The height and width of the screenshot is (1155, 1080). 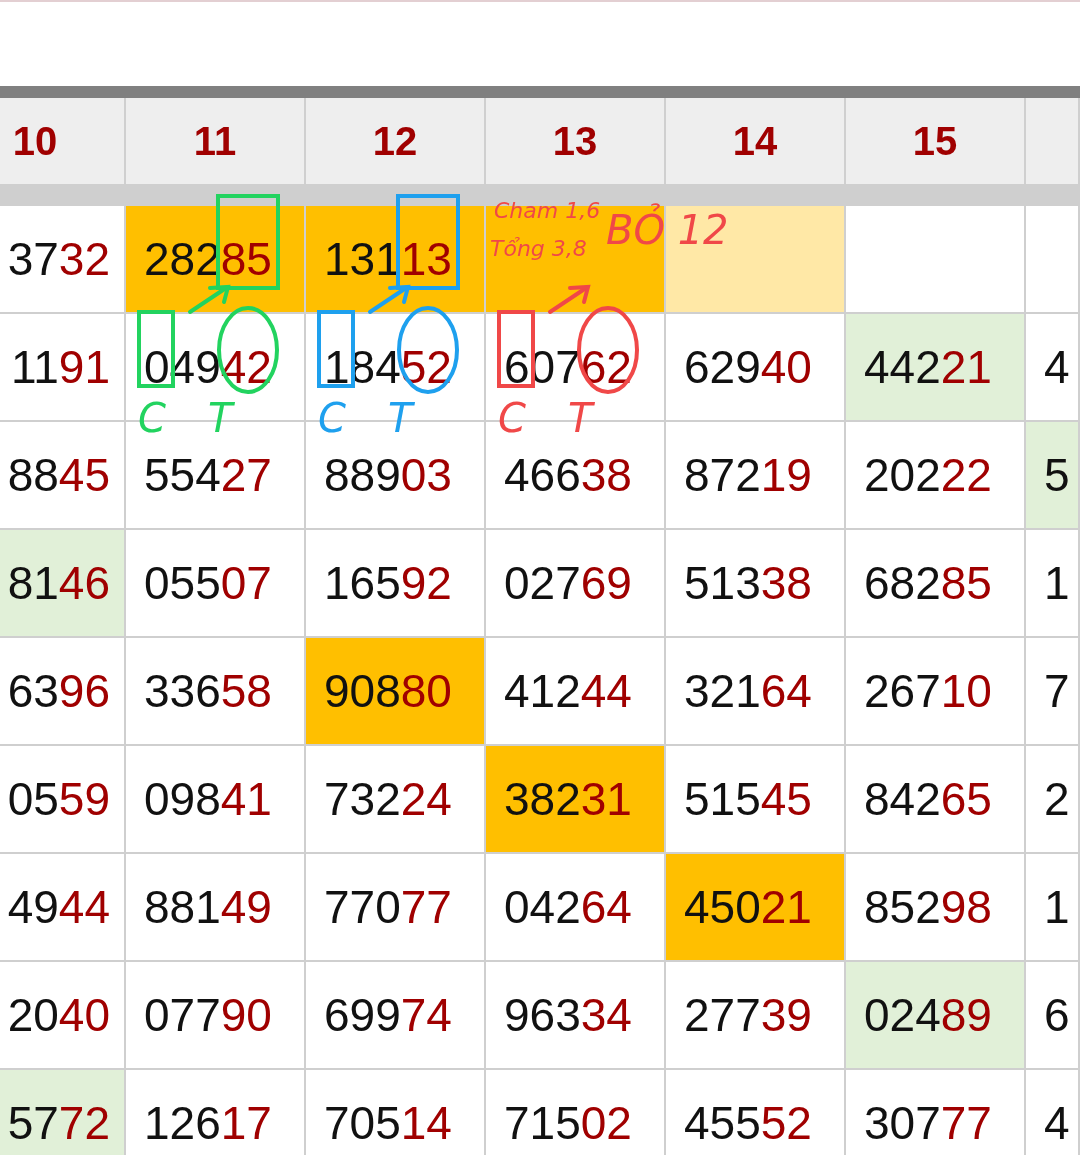 I want to click on column-header: 10, so click(x=62, y=141).